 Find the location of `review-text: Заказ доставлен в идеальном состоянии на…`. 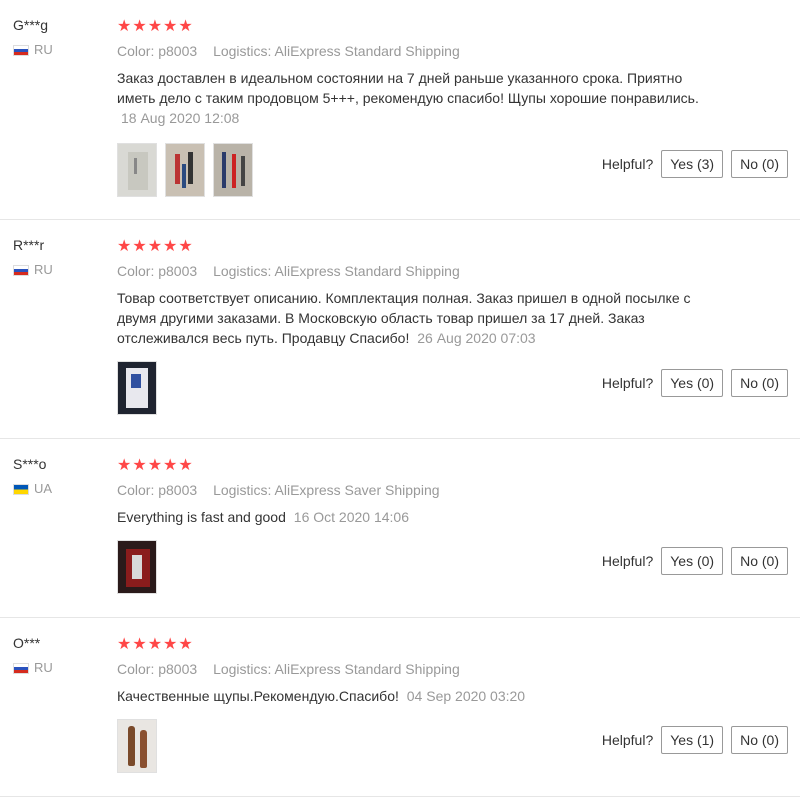

review-text: Заказ доставлен в идеальном состоянии на… is located at coordinates (417, 98).